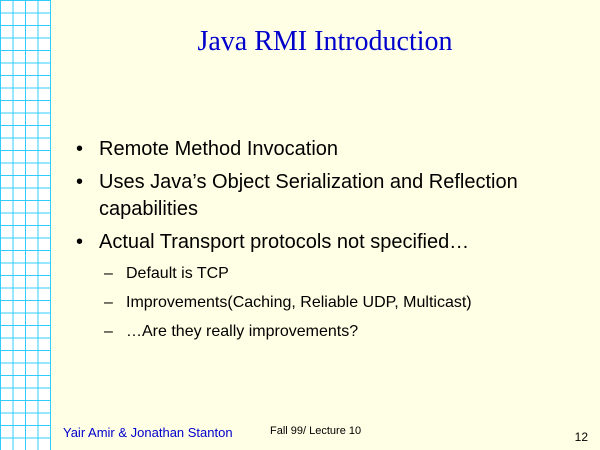 This screenshot has width=600, height=450. What do you see at coordinates (325, 41) in the screenshot?
I see `slide-title: Java RMI Introduction` at bounding box center [325, 41].